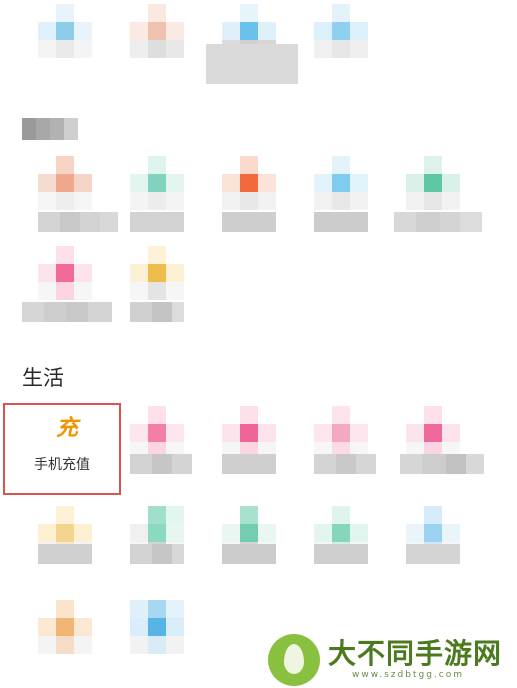 This screenshot has width=517, height=688. I want to click on watermark-url: www.szdbtgg.com, so click(408, 675).